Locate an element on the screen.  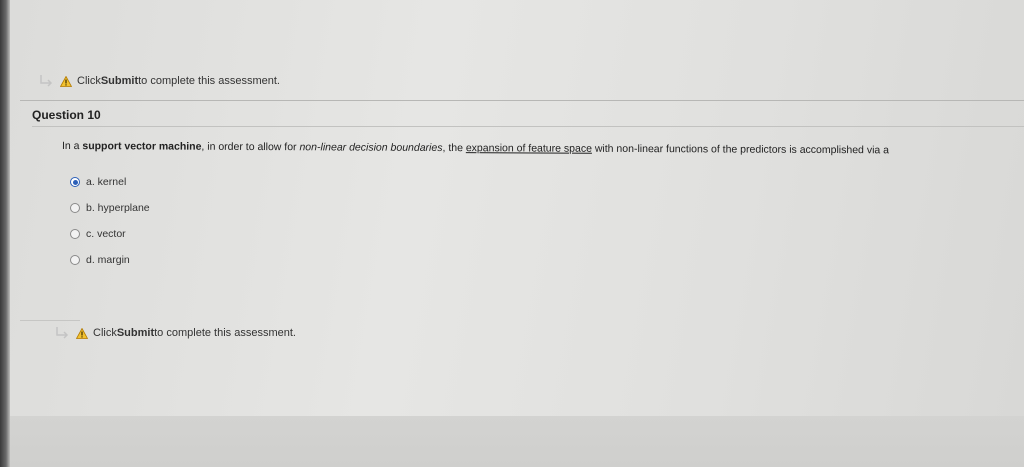
option-c: c. vector is located at coordinates (110, 234).